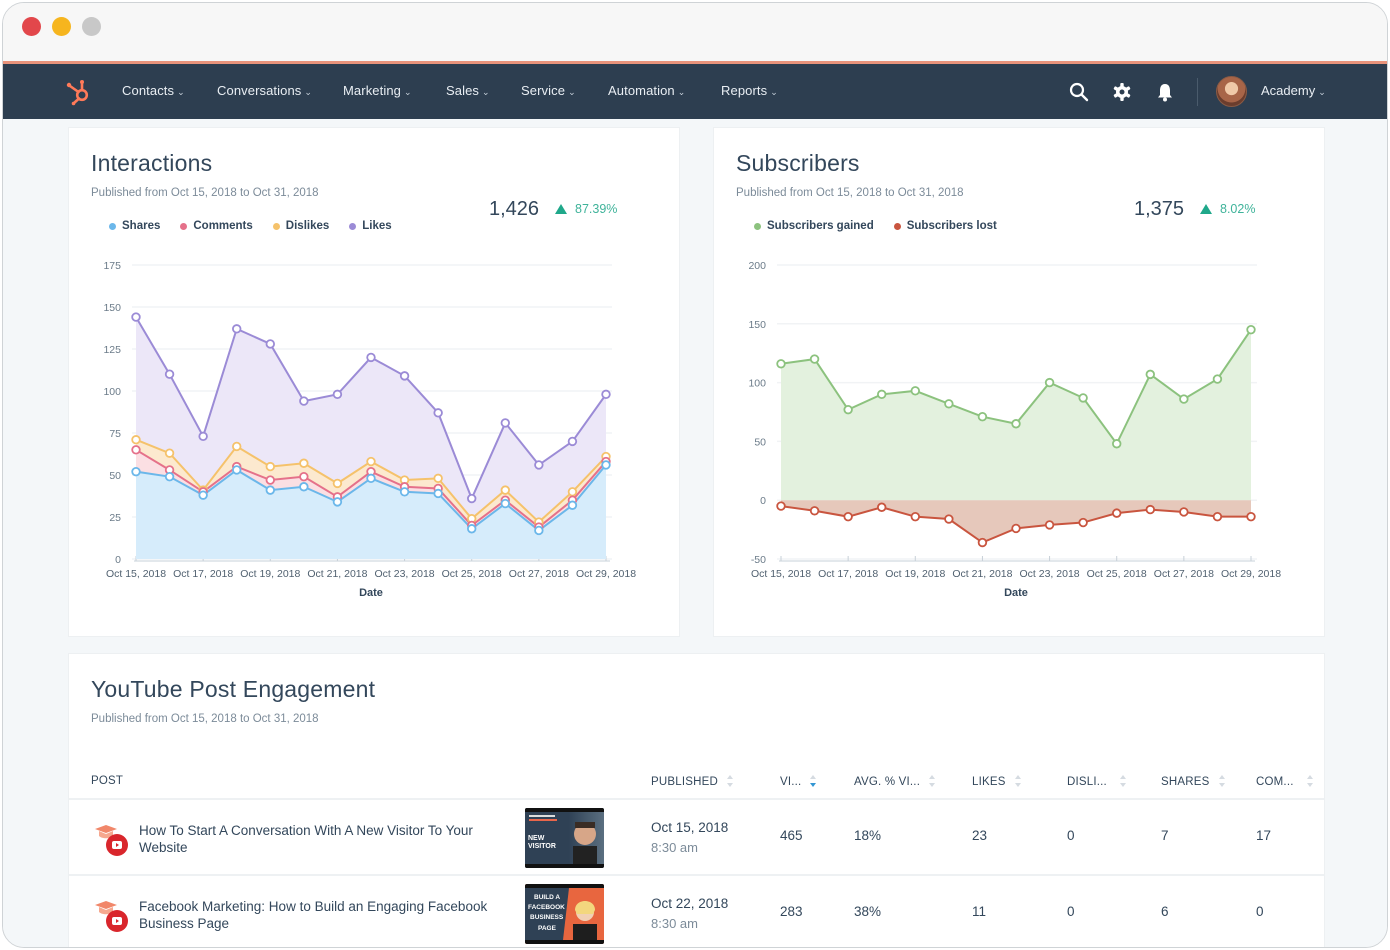  I want to click on nav-reports: Reports ⌄, so click(749, 90).